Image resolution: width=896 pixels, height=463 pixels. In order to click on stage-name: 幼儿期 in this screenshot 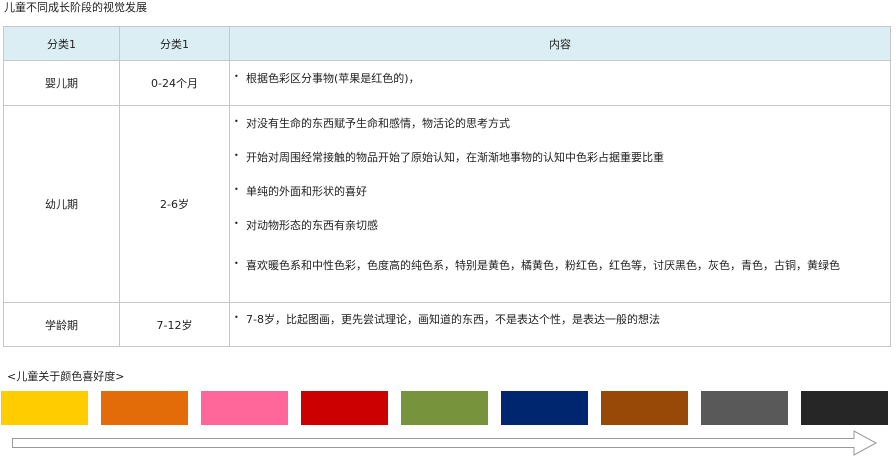, I will do `click(61, 204)`.